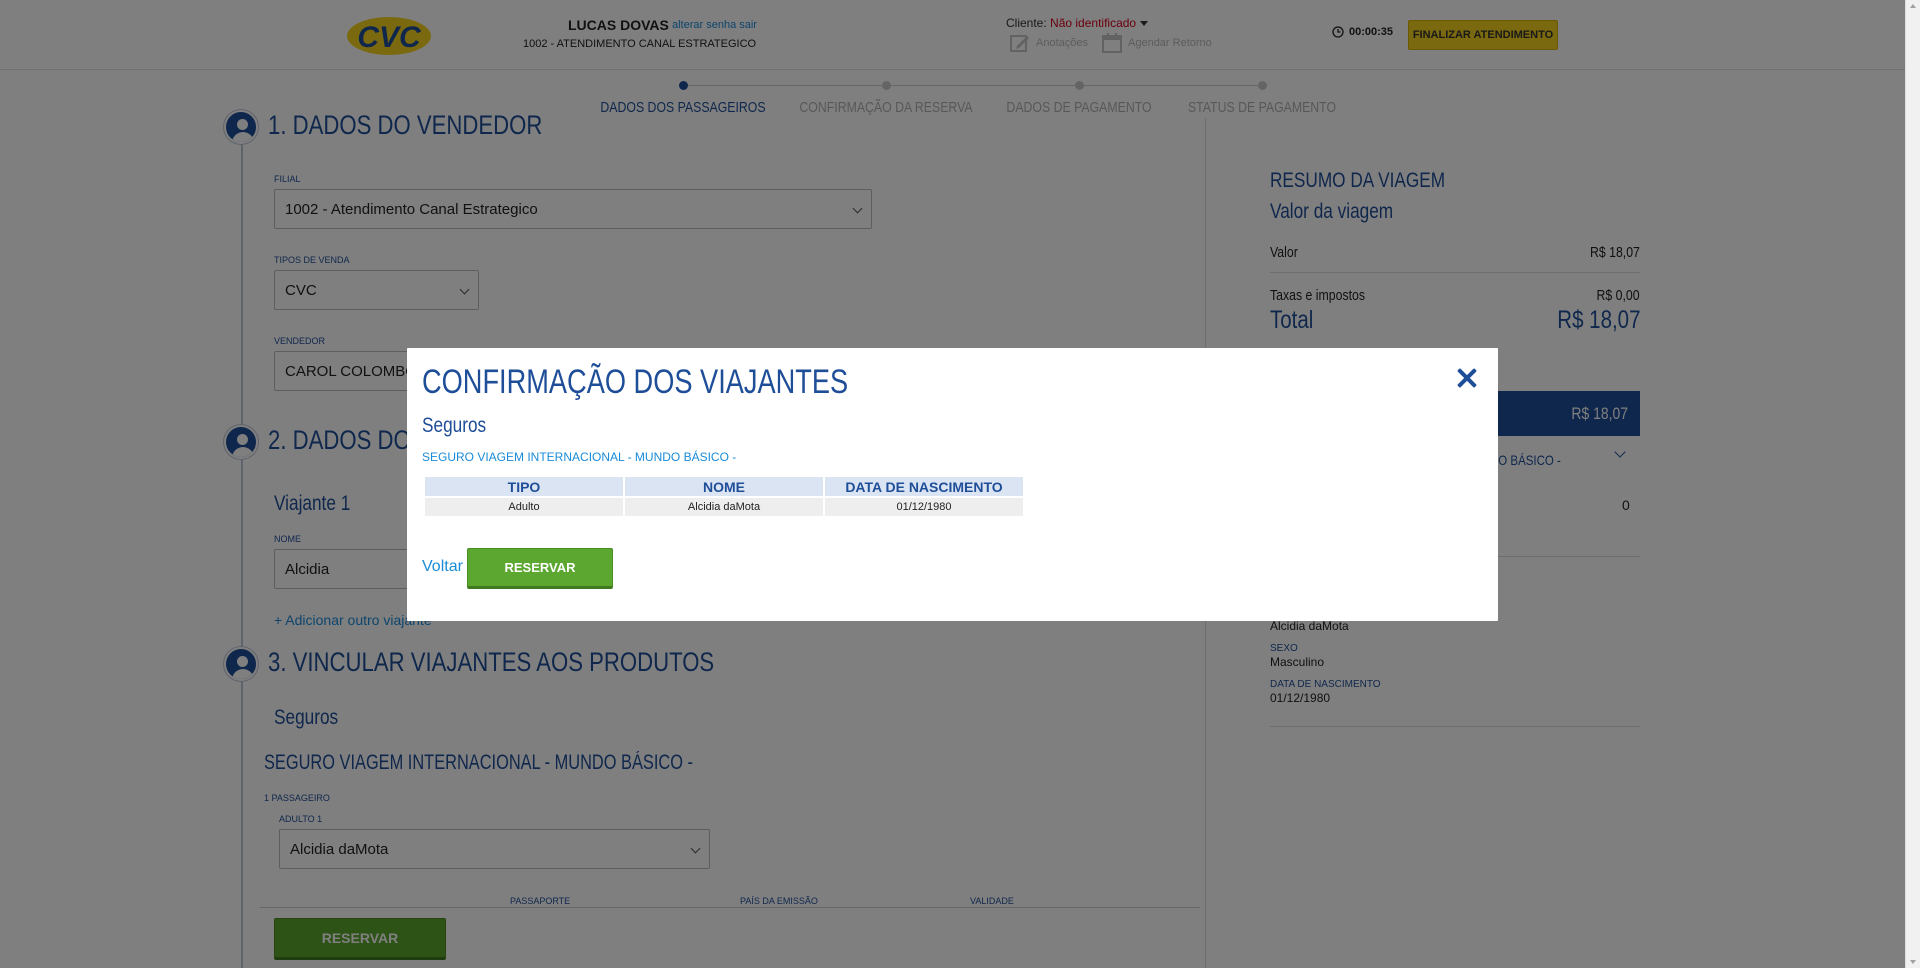 The width and height of the screenshot is (1920, 968). I want to click on col-data-nascimento: DATA DE NASCIMENTO, so click(924, 486).